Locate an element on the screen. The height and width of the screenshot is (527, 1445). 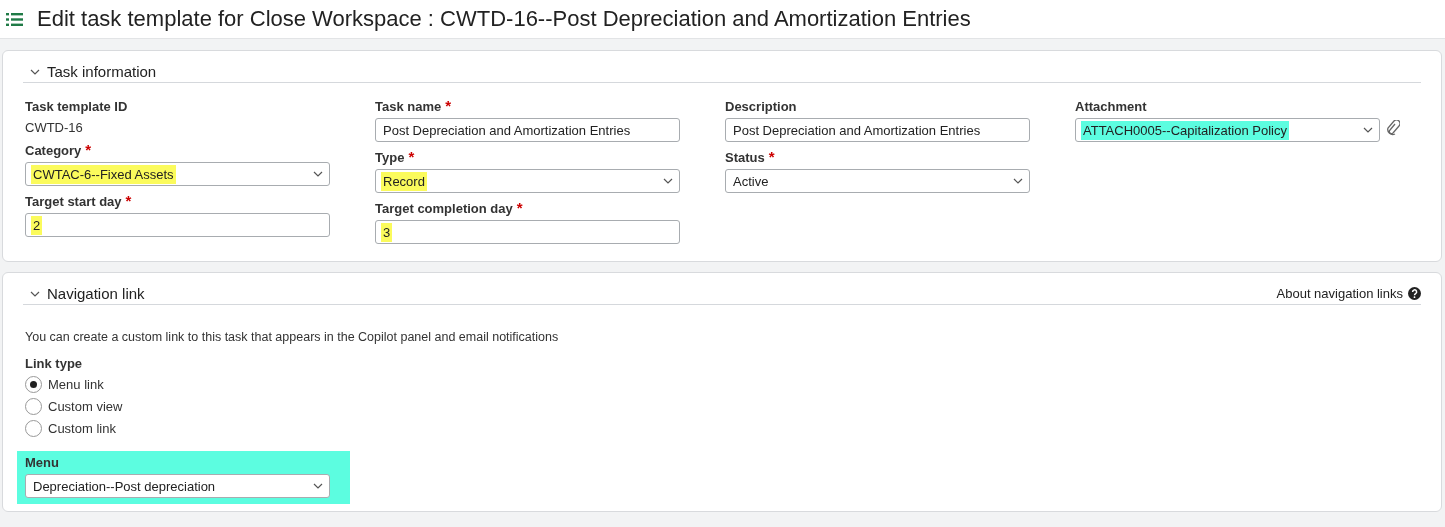
field-label: Menu is located at coordinates (42, 462).